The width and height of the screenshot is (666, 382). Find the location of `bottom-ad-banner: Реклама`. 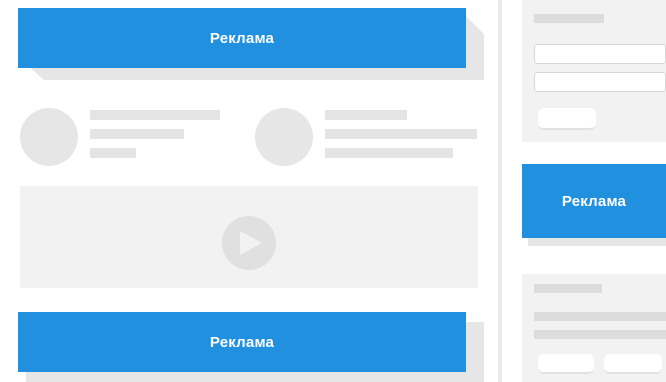

bottom-ad-banner: Реклама is located at coordinates (242, 342).